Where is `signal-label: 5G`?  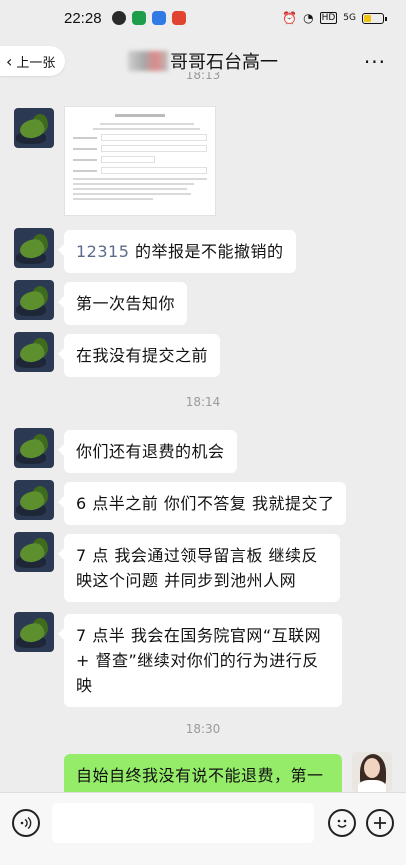 signal-label: 5G is located at coordinates (349, 18).